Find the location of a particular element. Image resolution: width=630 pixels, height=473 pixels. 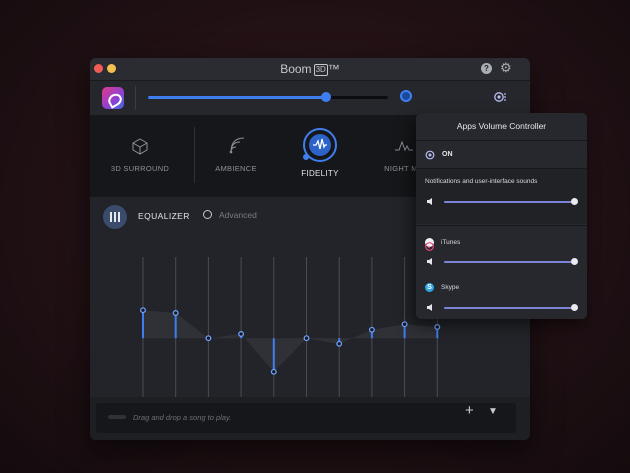

volume-boost-indicator is located at coordinates (406, 96).